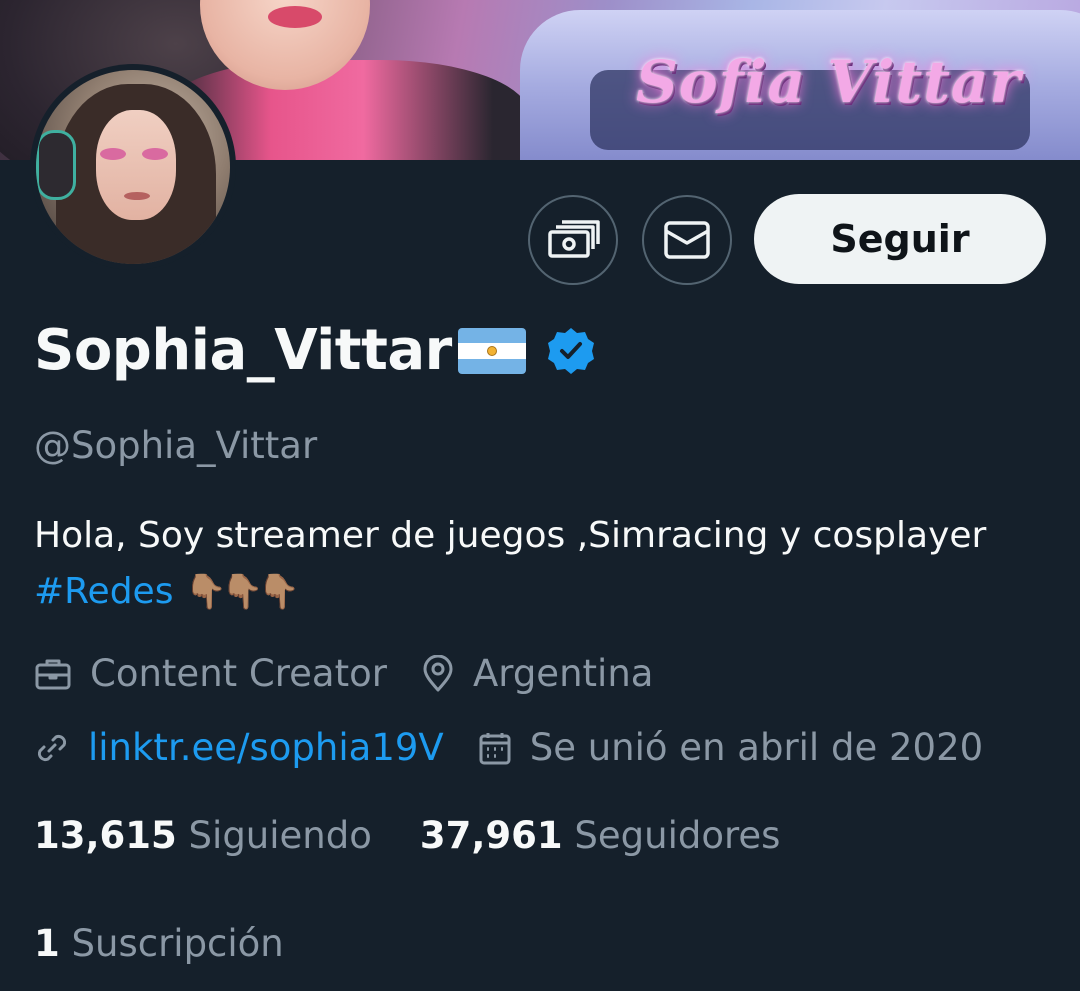  I want to click on envelope-icon, so click(687, 240).